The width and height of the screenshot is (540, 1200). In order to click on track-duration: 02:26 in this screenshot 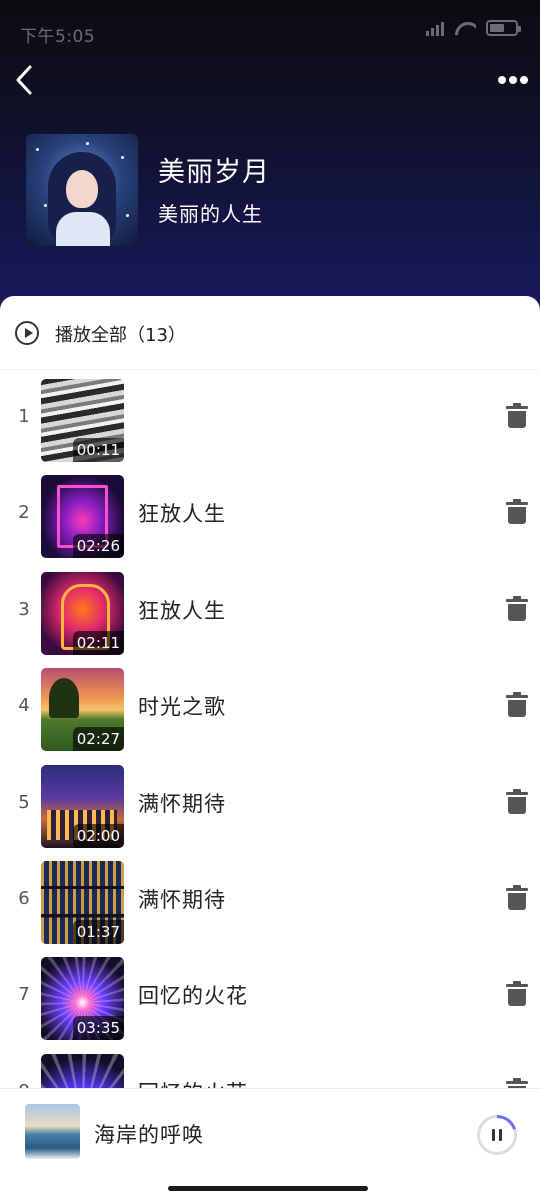, I will do `click(98, 546)`.